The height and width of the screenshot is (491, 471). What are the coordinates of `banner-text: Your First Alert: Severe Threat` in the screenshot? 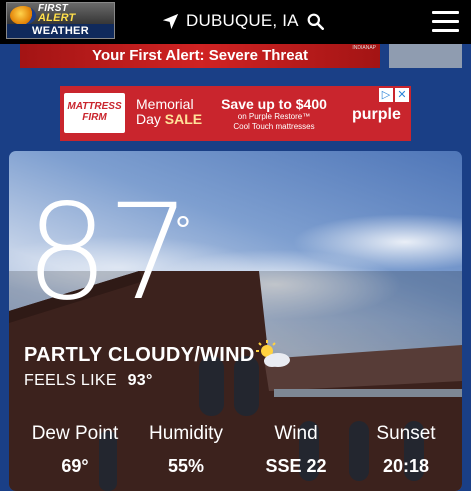 It's located at (200, 55).